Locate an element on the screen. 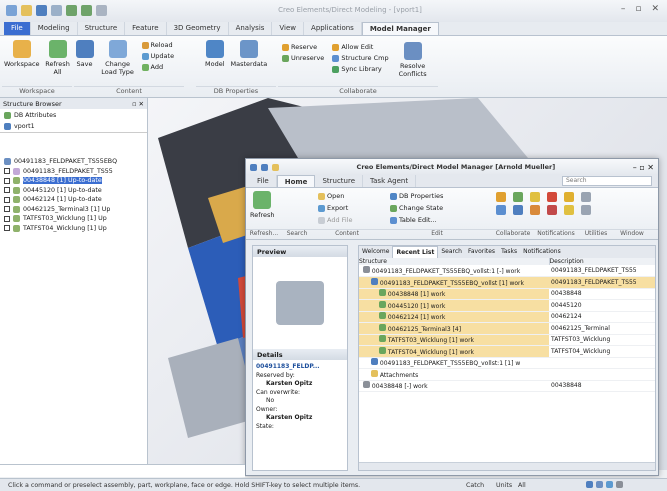 This screenshot has width=667, height=491. allow-edit-button: Allow Edit is located at coordinates (360, 47).